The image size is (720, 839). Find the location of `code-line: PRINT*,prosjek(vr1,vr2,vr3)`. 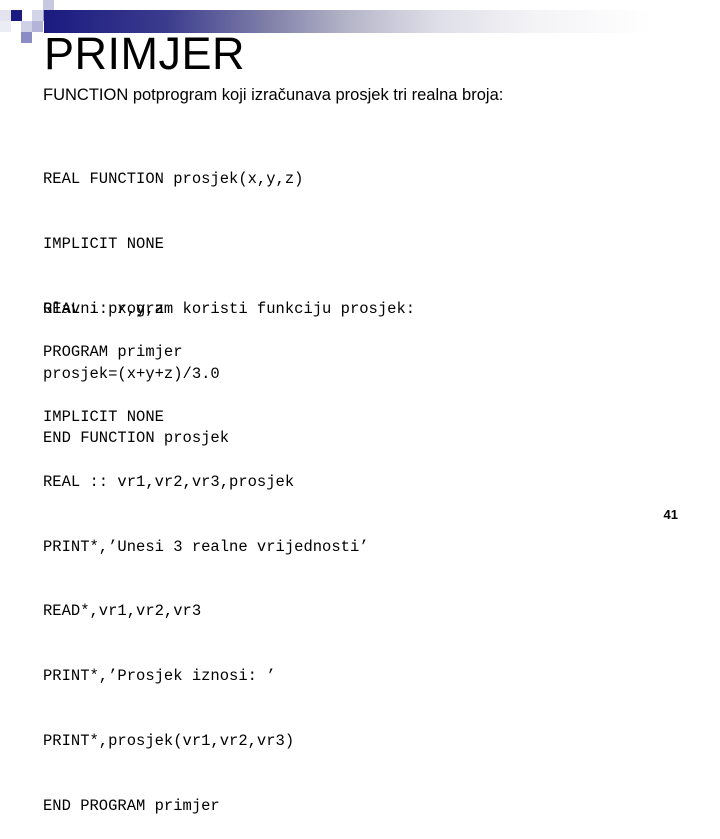

code-line: PRINT*,prosjek(vr1,vr2,vr3) is located at coordinates (169, 740).